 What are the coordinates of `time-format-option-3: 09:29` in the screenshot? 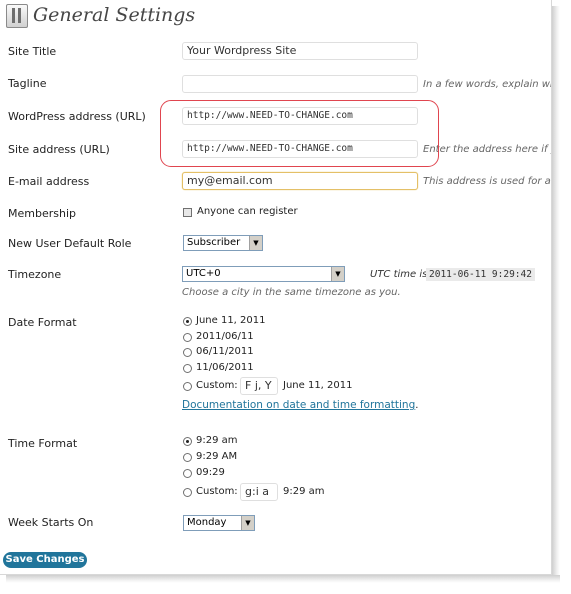 It's located at (210, 472).